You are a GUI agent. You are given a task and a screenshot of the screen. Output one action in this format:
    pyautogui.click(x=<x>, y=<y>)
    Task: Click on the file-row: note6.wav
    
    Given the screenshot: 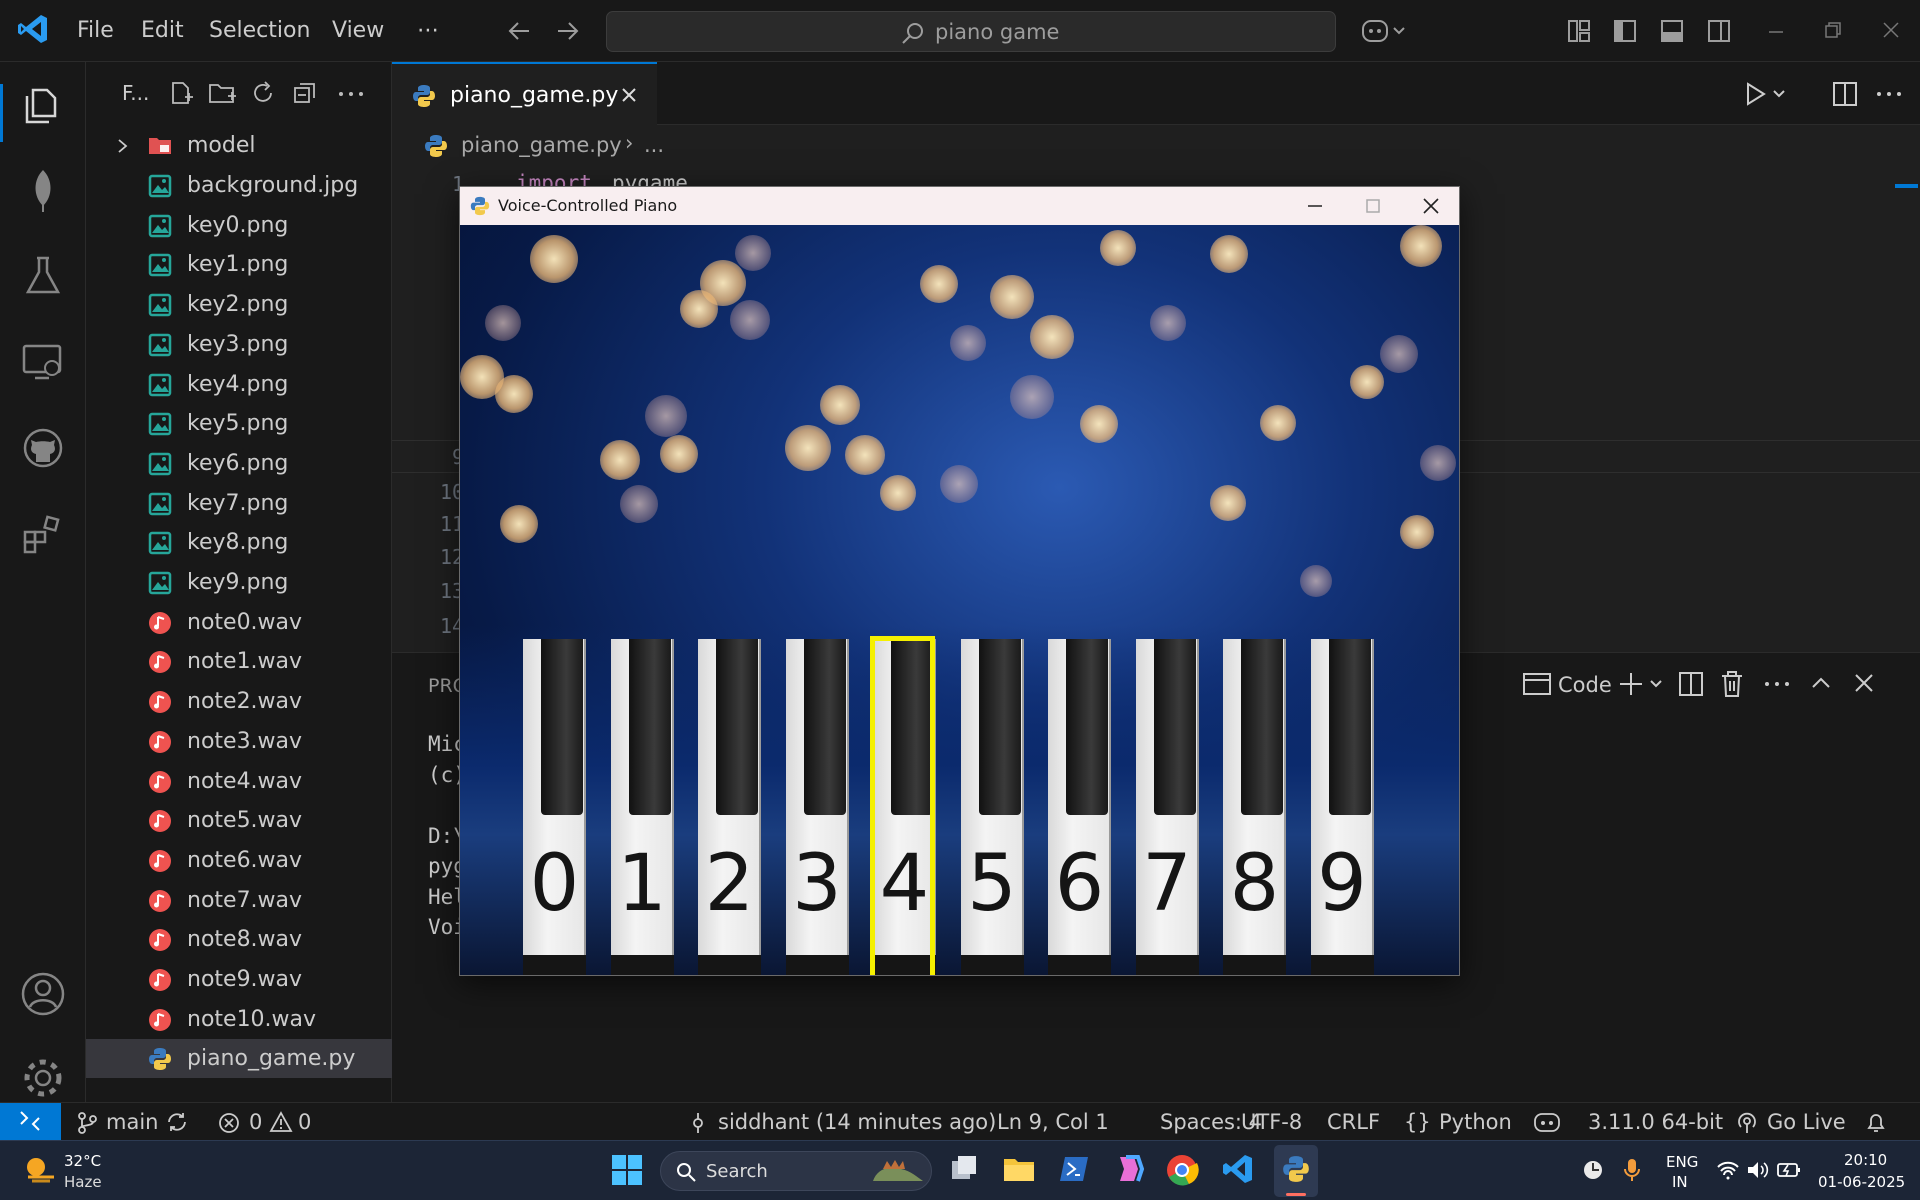 What is the action you would take?
    pyautogui.click(x=239, y=860)
    